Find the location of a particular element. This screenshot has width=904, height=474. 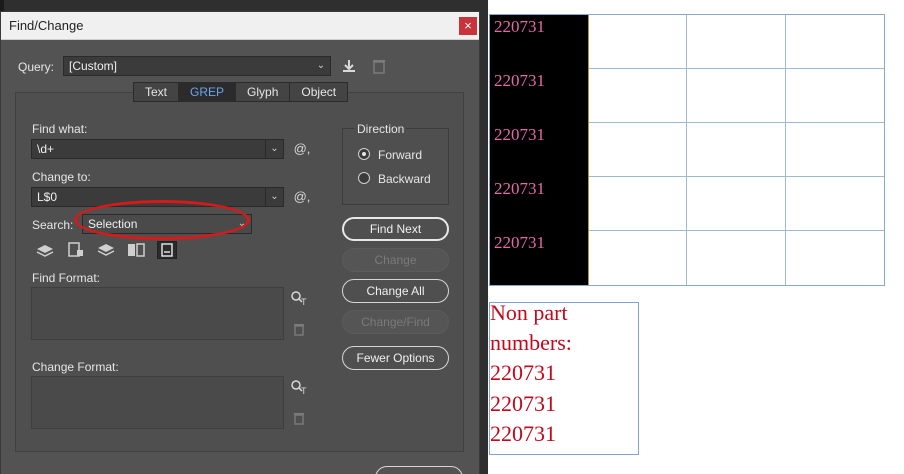

direction-group is located at coordinates (395, 166).